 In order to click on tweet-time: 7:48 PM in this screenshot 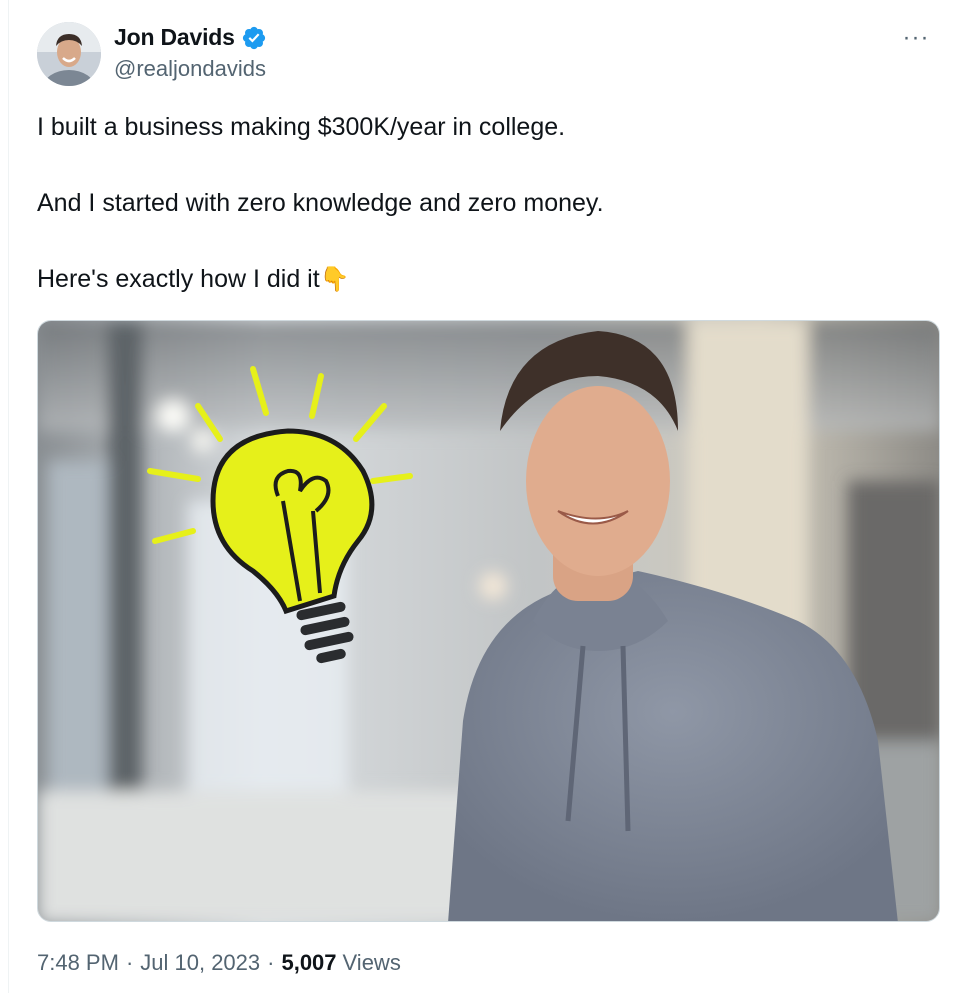, I will do `click(78, 963)`.